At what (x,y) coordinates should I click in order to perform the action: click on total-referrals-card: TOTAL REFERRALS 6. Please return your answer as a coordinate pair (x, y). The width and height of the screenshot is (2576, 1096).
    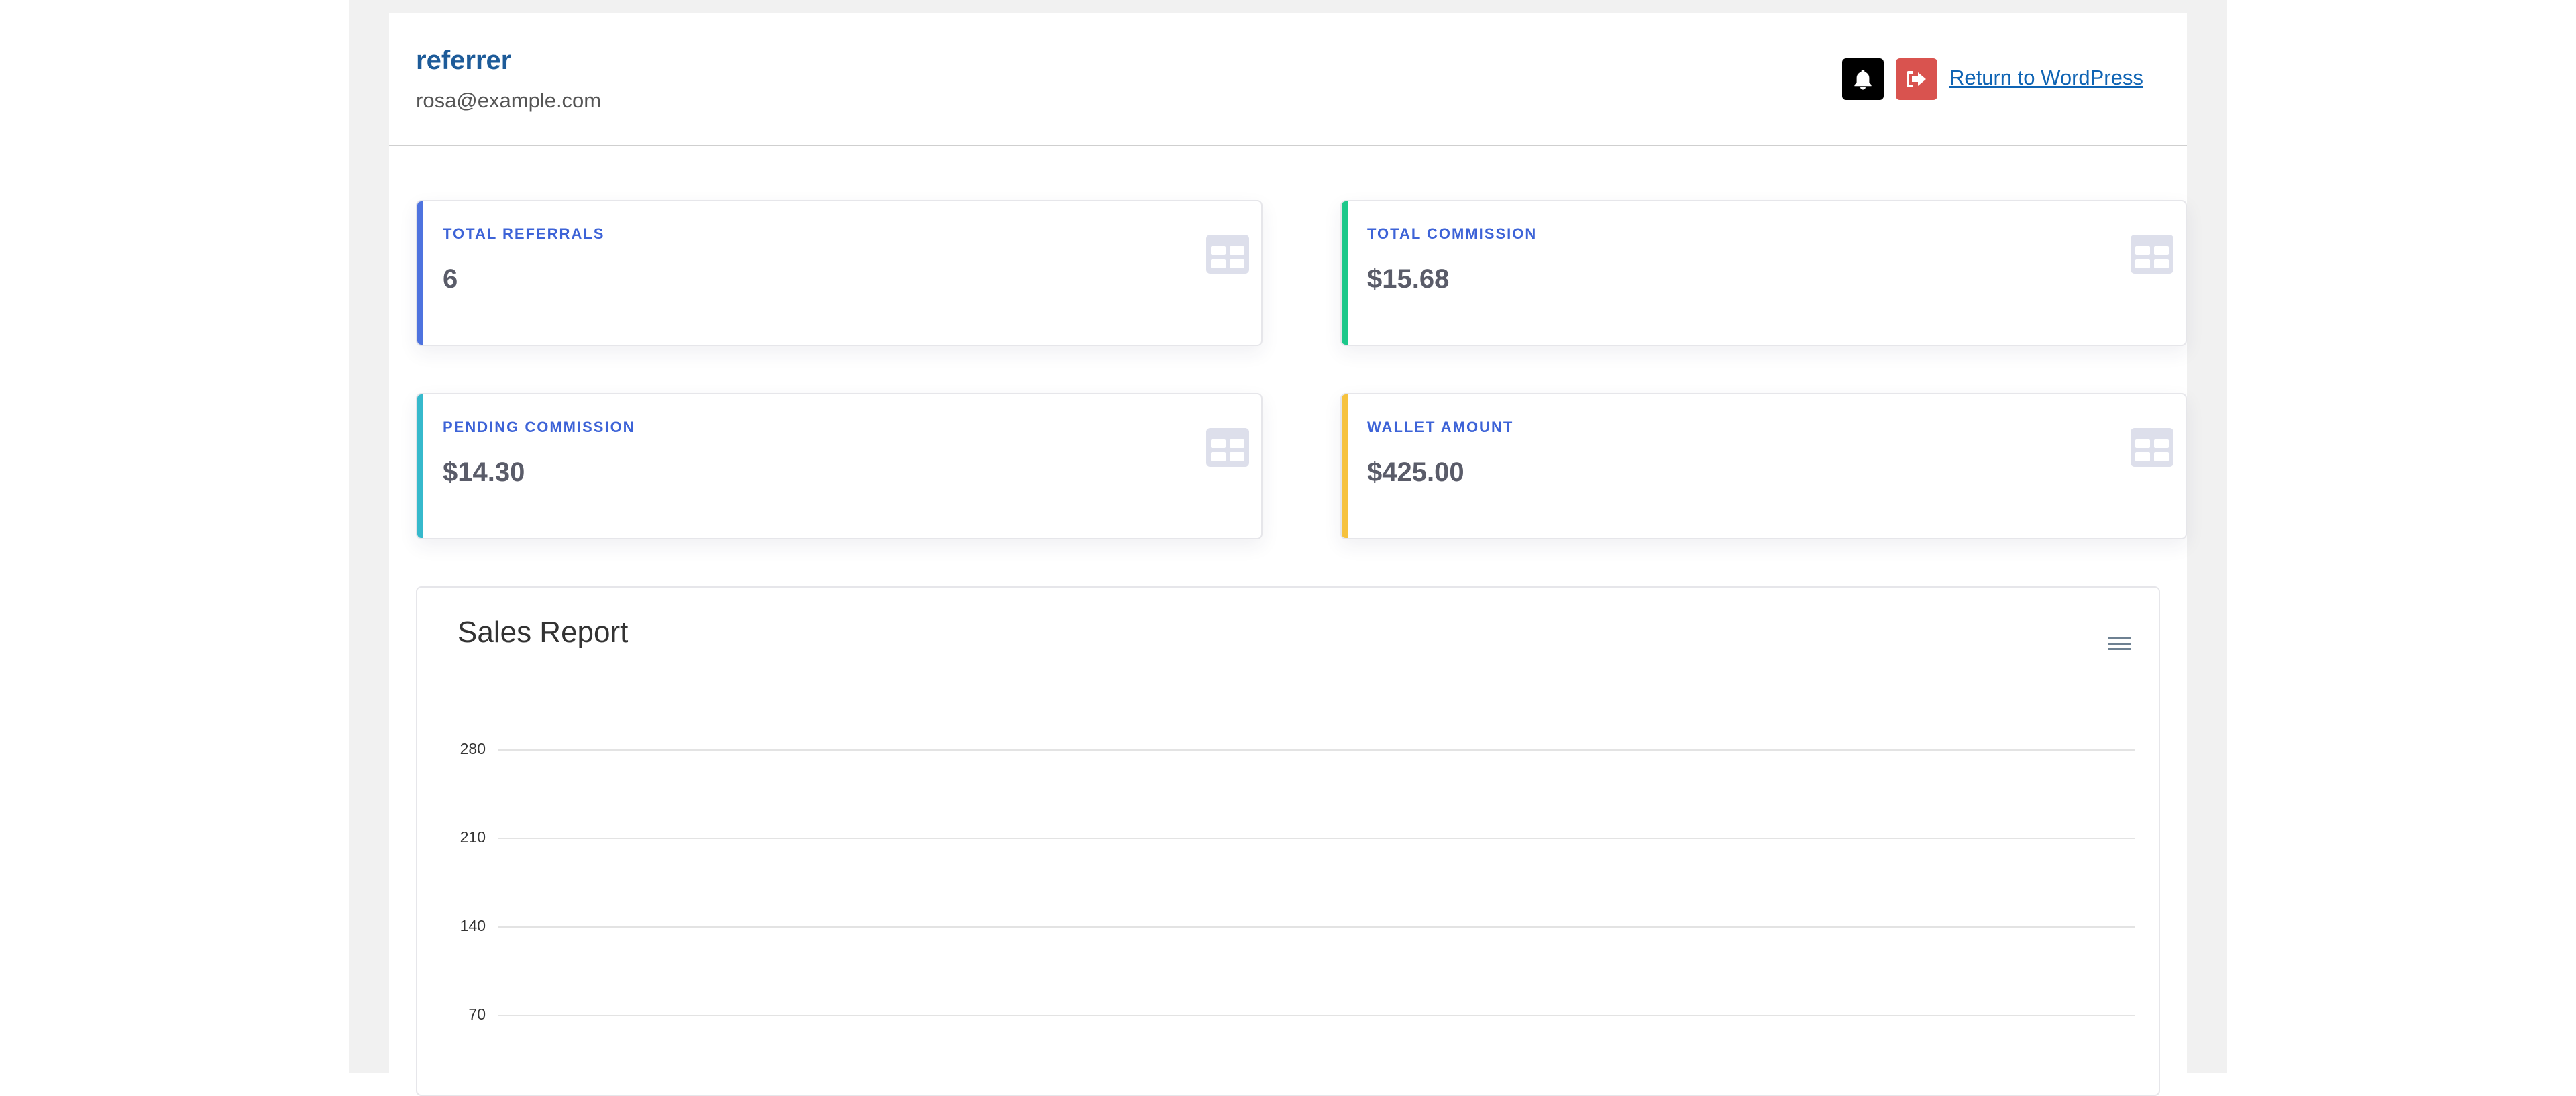
    Looking at the image, I should click on (839, 273).